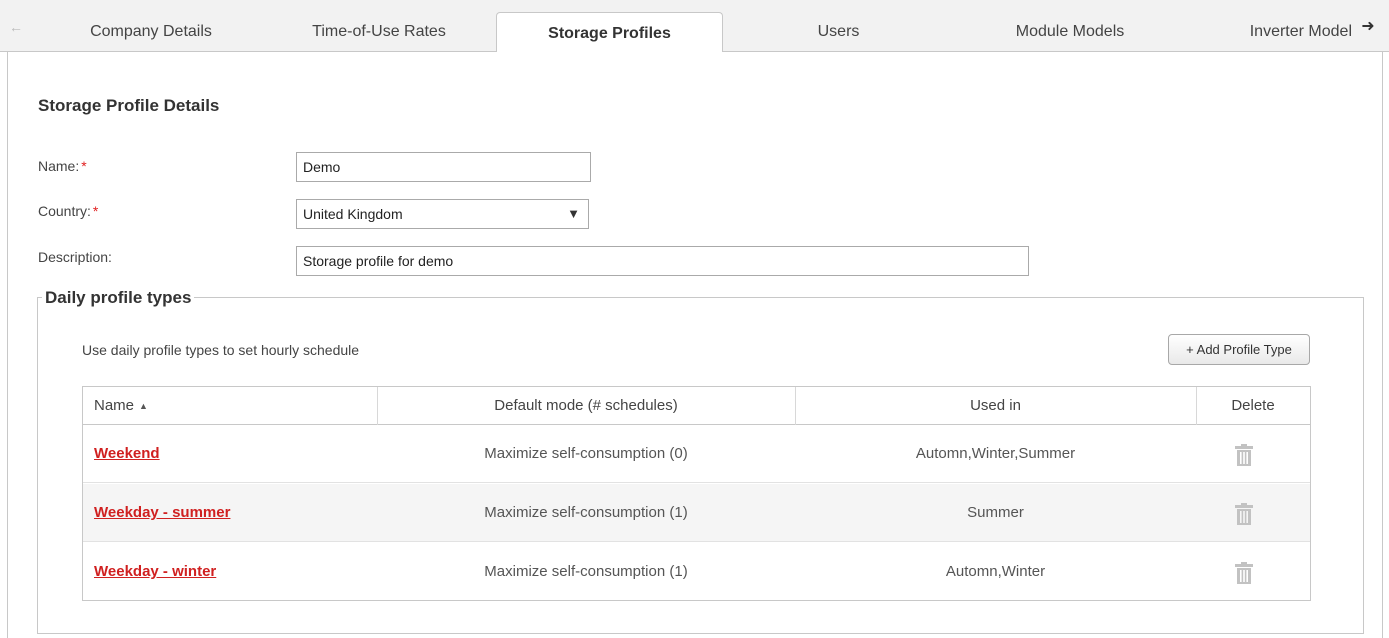 This screenshot has height=638, width=1389. Describe the element at coordinates (995, 453) in the screenshot. I see `profile-used-in: Automn,Winter,Summer` at that location.